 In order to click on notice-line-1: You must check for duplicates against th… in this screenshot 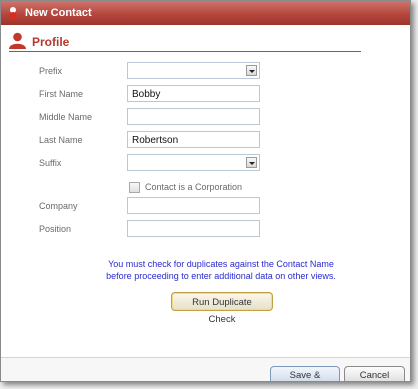, I will do `click(221, 264)`.